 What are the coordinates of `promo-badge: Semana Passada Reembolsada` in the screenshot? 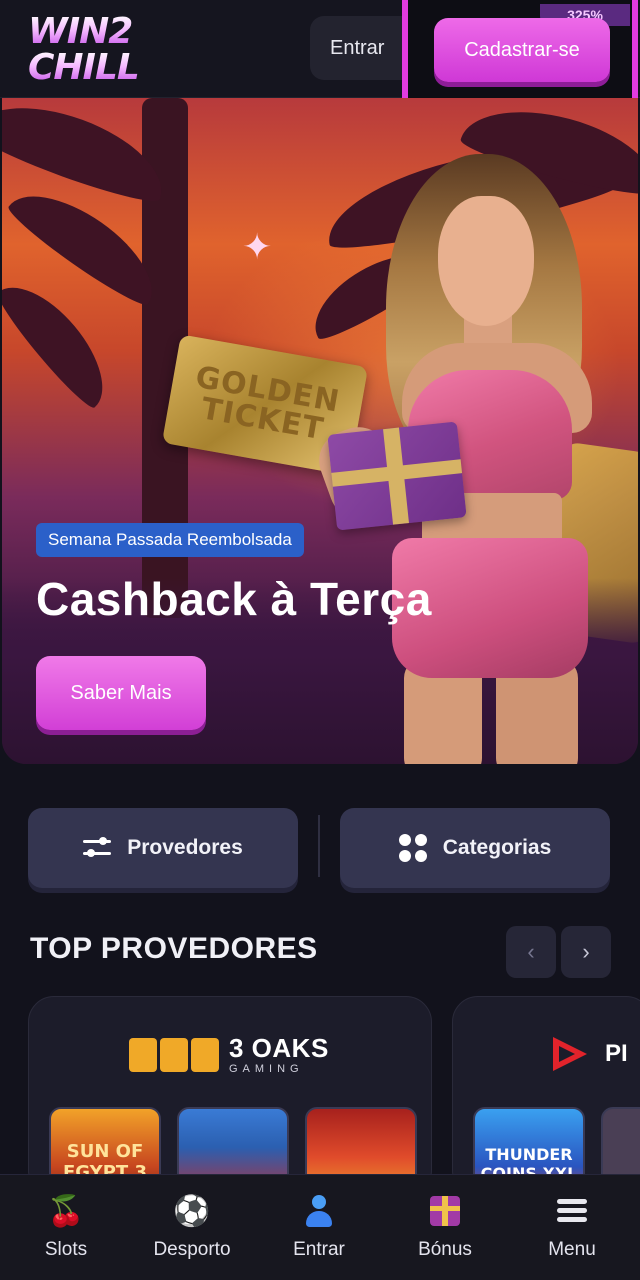 It's located at (170, 540).